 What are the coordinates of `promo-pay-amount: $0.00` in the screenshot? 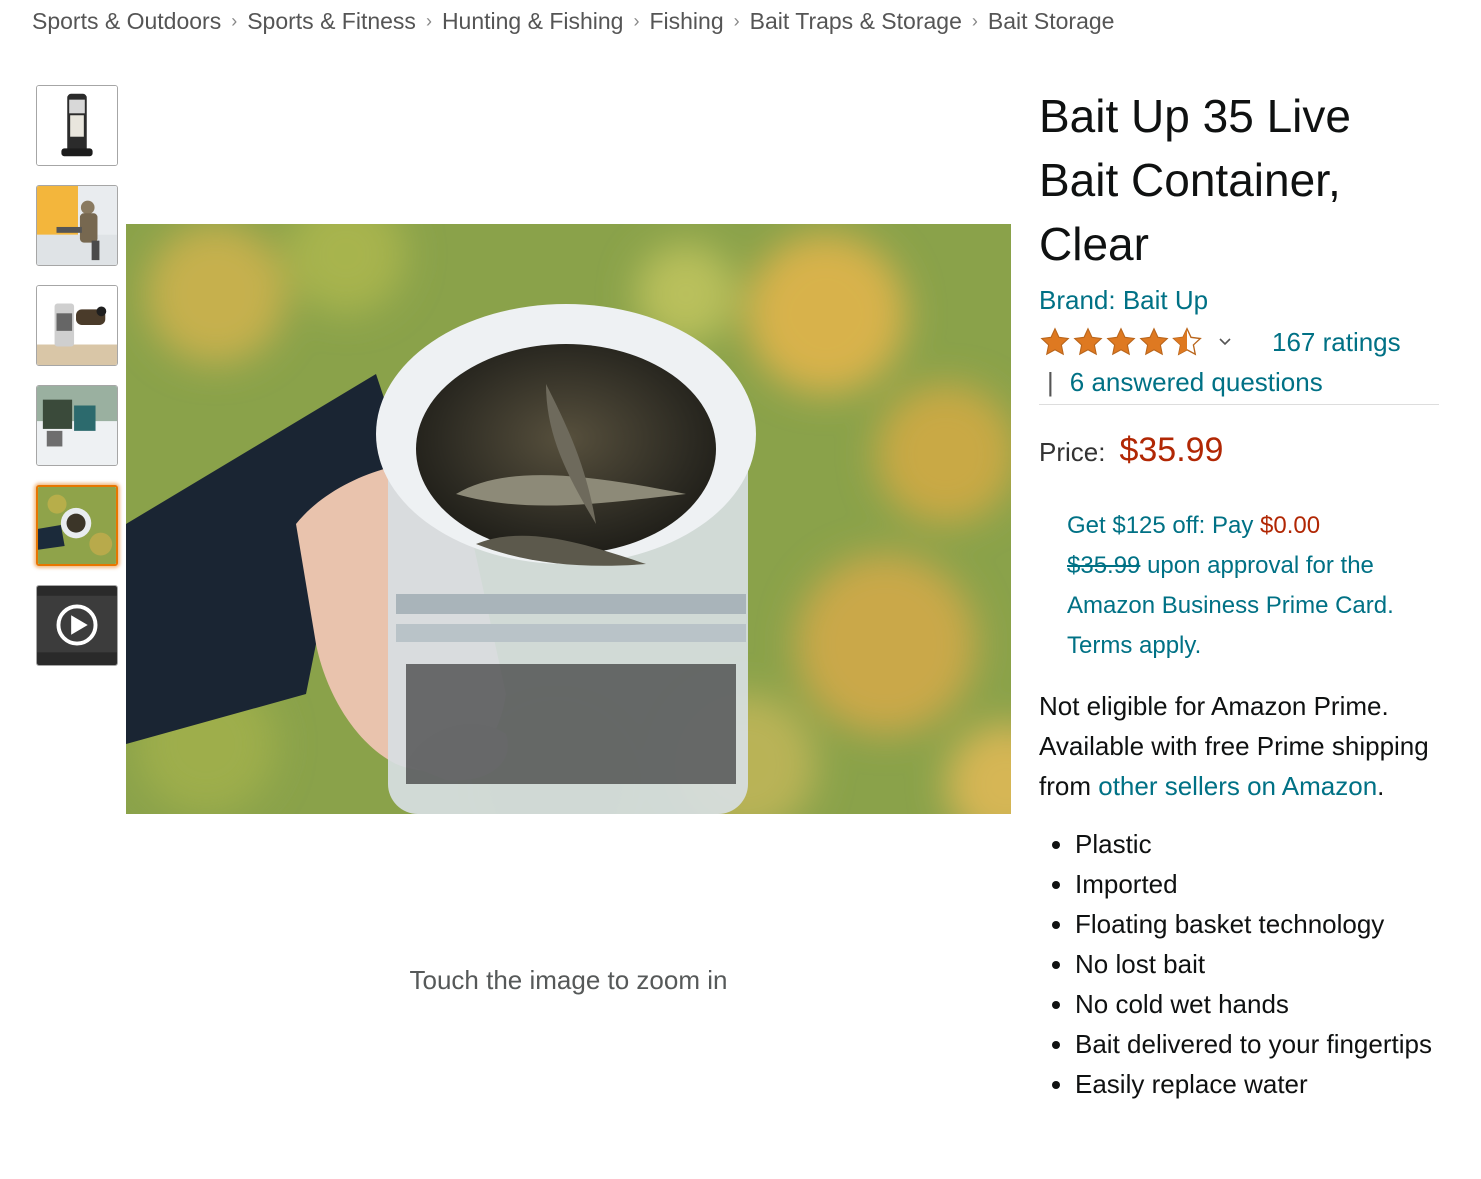 It's located at (1290, 525).